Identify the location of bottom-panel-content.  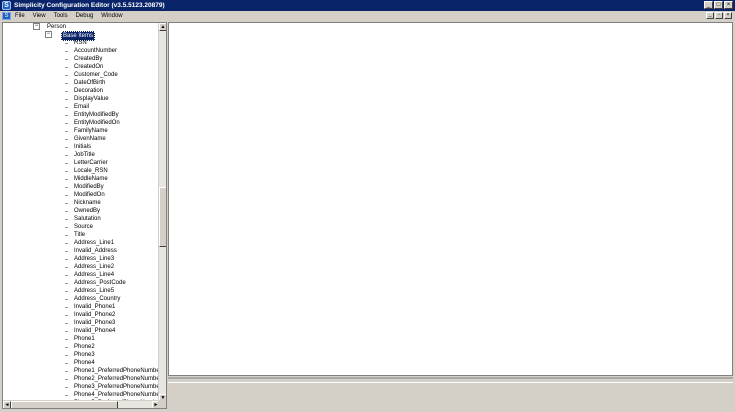
(450, 396).